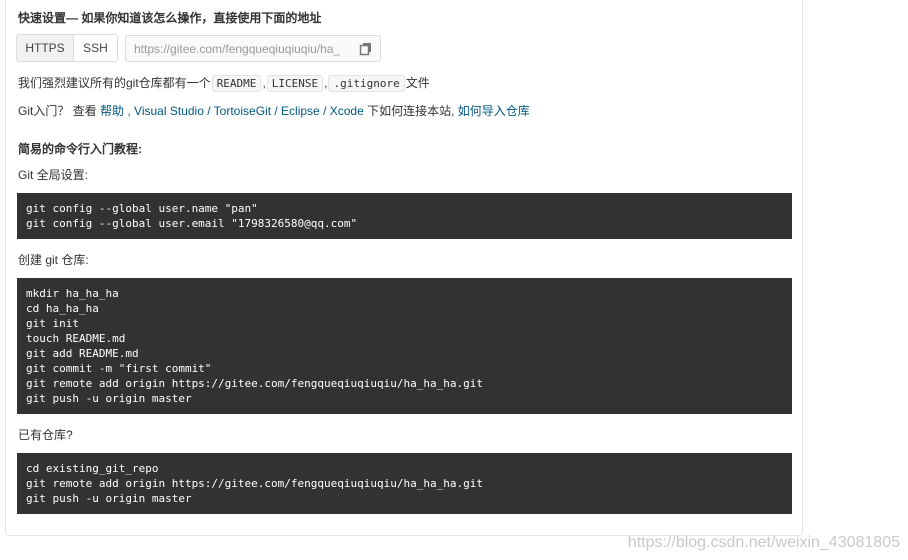 The width and height of the screenshot is (908, 560). Describe the element at coordinates (347, 111) in the screenshot. I see `xcode-link: Xcode` at that location.